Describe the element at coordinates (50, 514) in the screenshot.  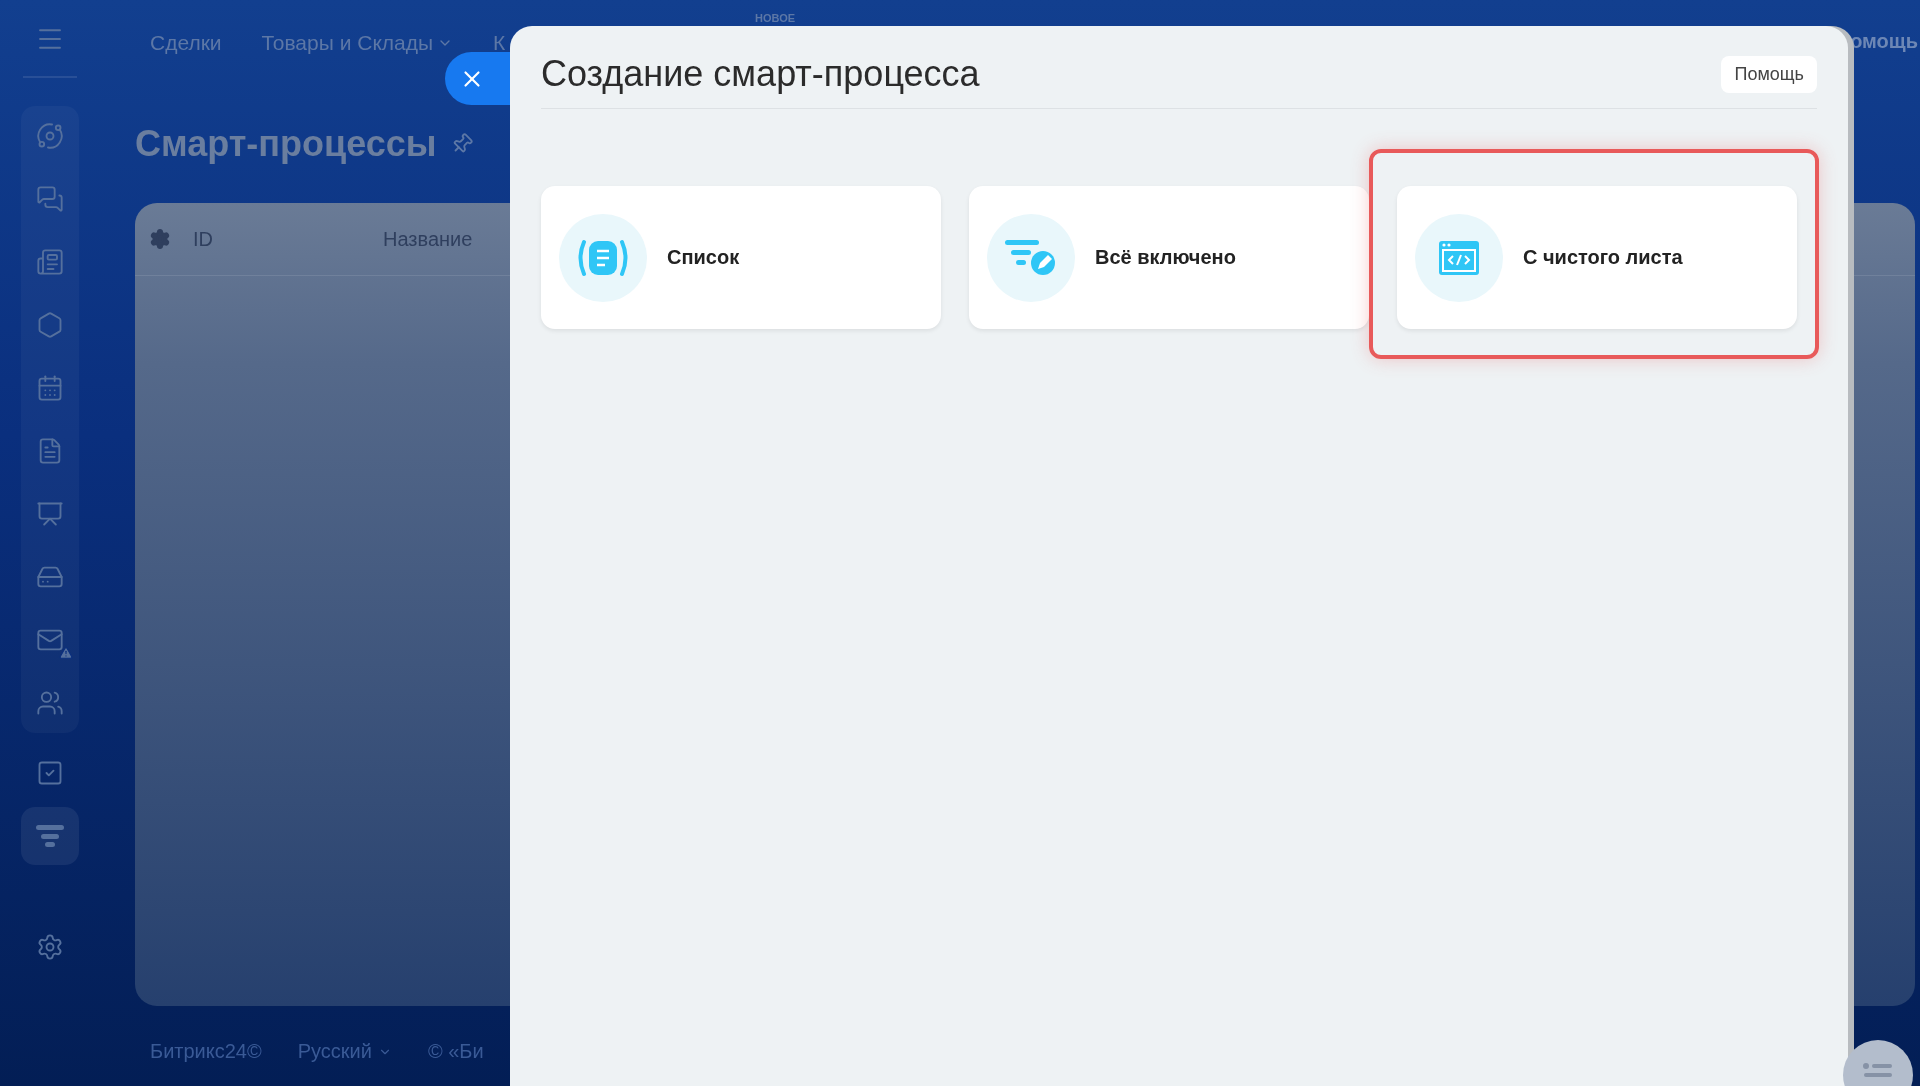
I see `presentation-icon` at that location.